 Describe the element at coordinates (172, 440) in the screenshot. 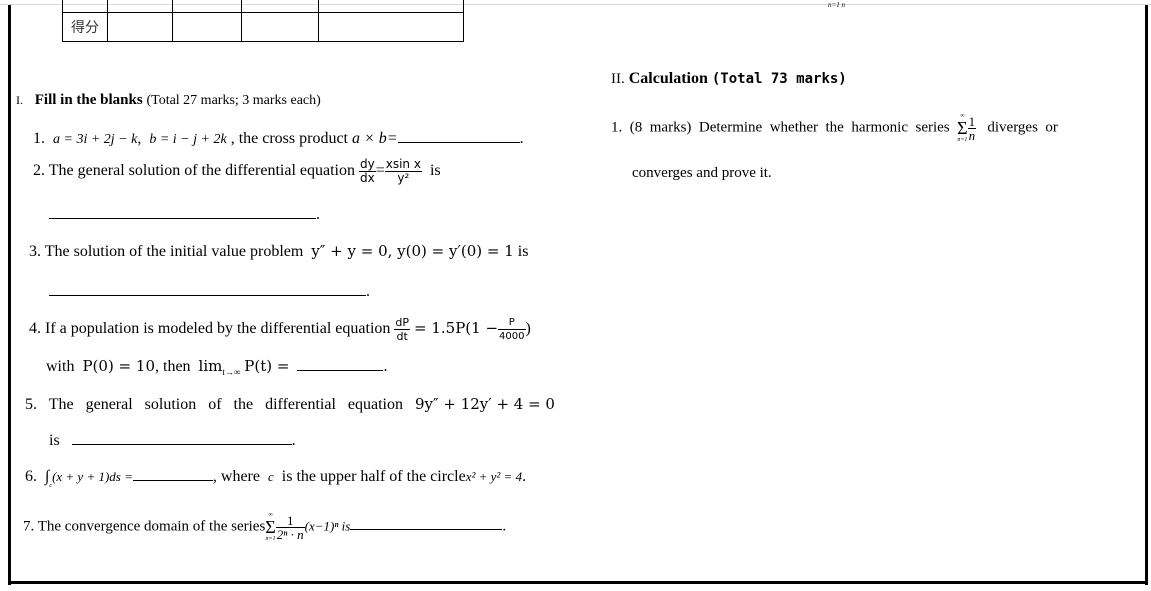

I see `question-5-line-2: is .` at that location.